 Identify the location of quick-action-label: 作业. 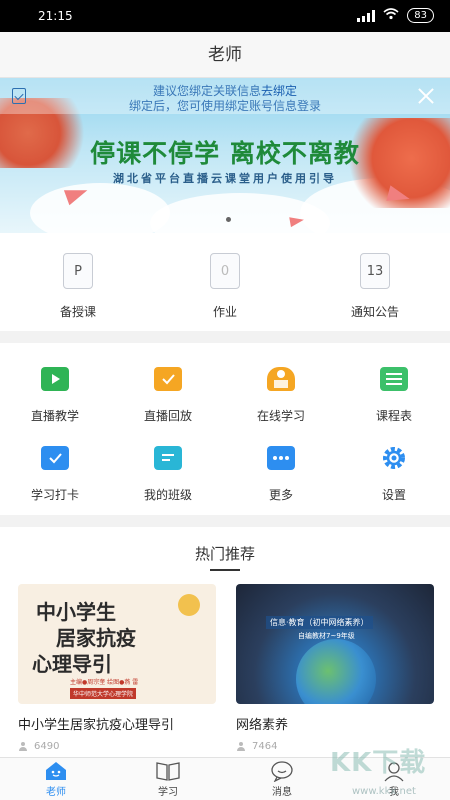
(224, 312).